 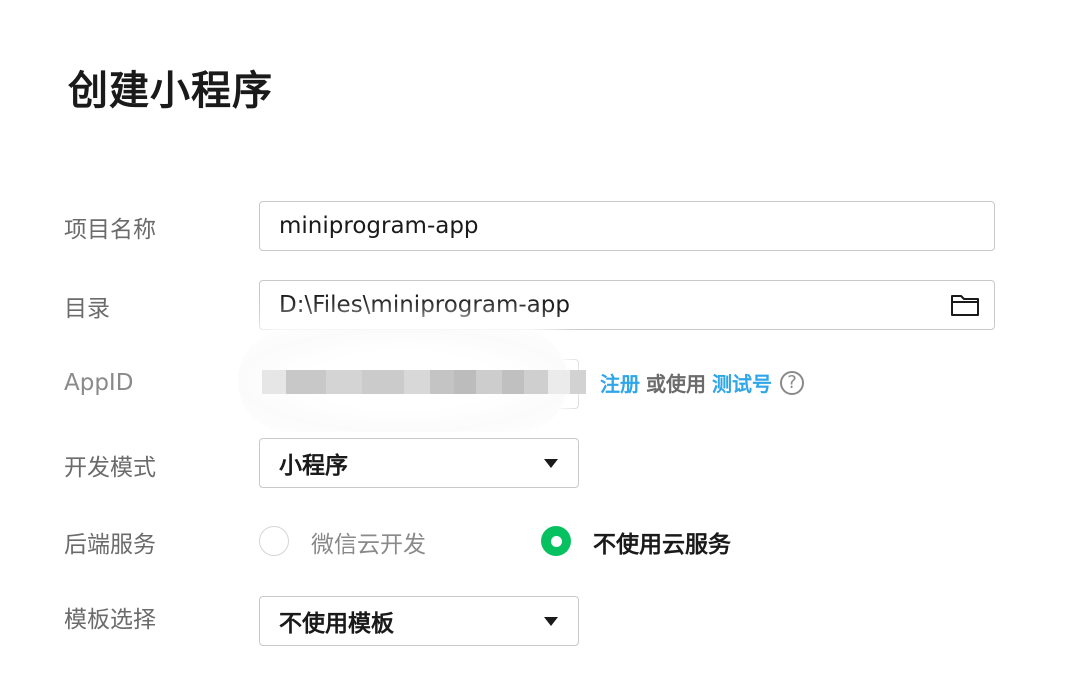 I want to click on template-label: 模板选择, so click(x=110, y=620).